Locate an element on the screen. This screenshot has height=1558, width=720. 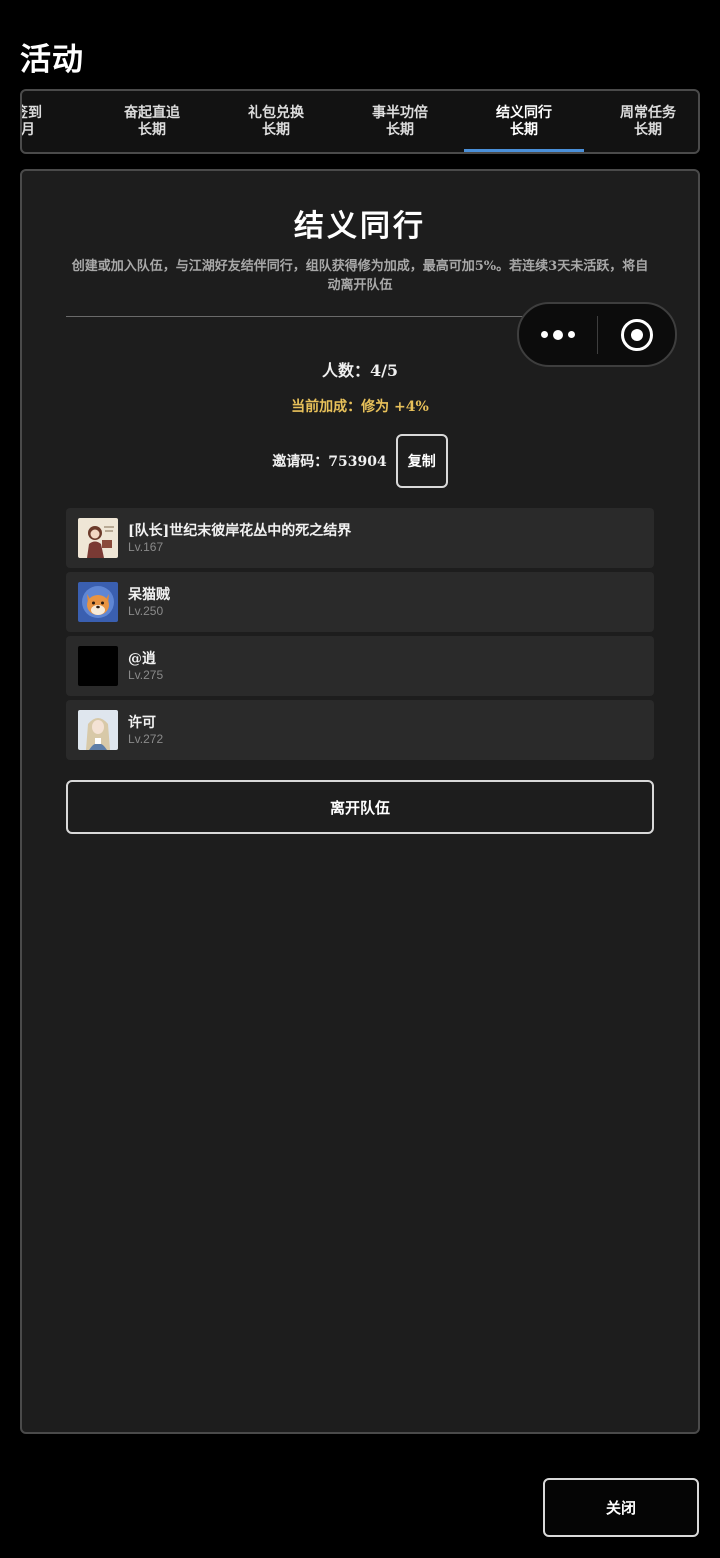
current-bonus: 当前加成：修为 +4% is located at coordinates (360, 407).